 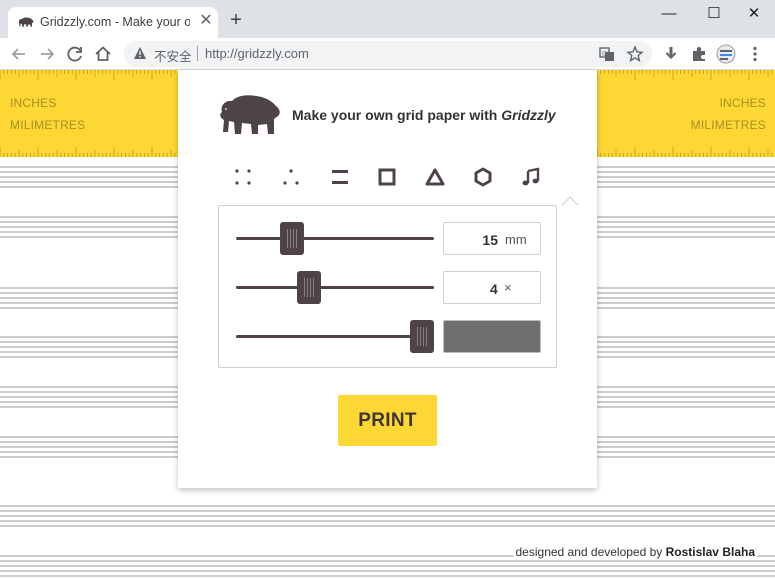 I want to click on size-value: 15, so click(x=490, y=240).